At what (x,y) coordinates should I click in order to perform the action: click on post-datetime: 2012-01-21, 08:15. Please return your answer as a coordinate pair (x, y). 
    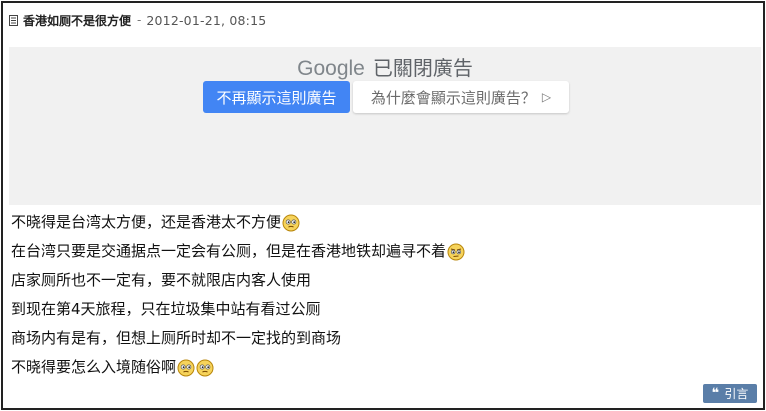
    Looking at the image, I should click on (206, 20).